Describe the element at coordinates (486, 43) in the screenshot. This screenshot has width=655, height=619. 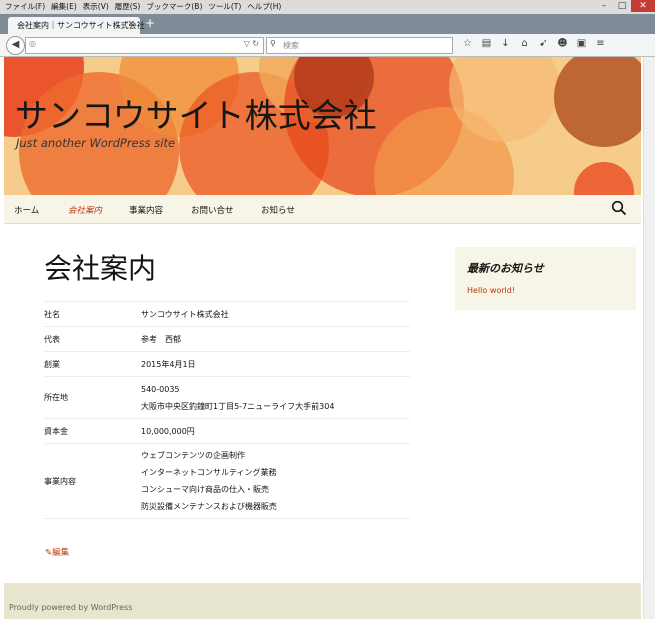
I see `reading-list-icon: ▤` at that location.